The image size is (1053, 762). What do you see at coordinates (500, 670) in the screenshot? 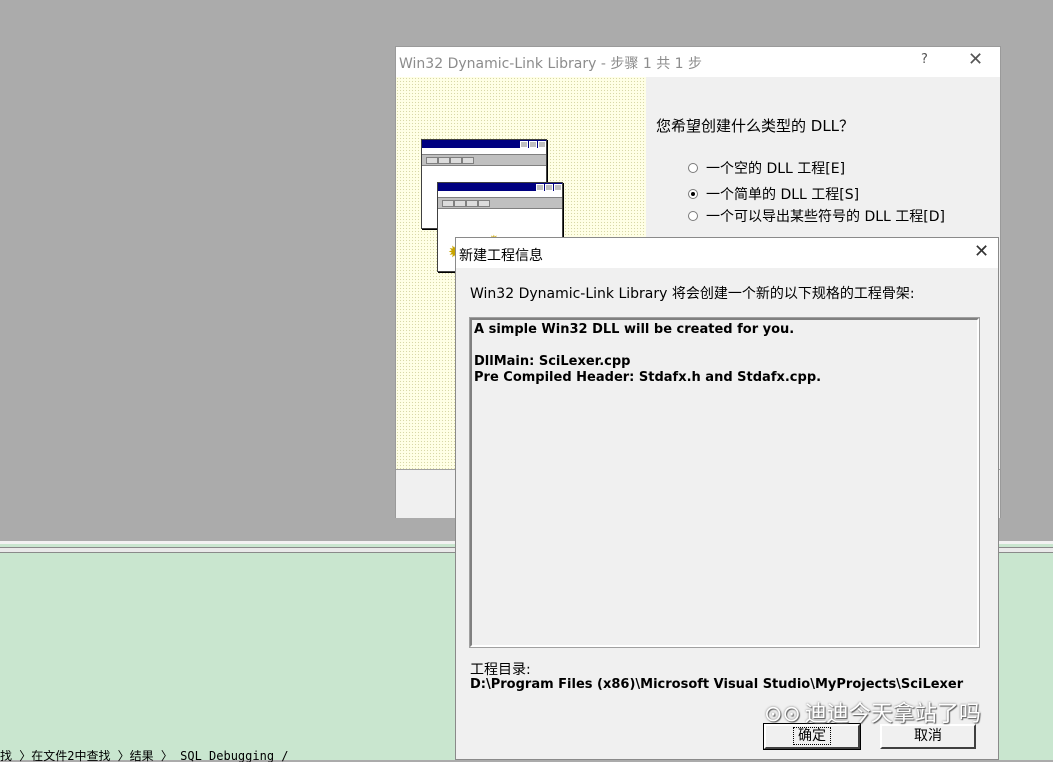
I see `project-directory-label: 工程目录:` at bounding box center [500, 670].